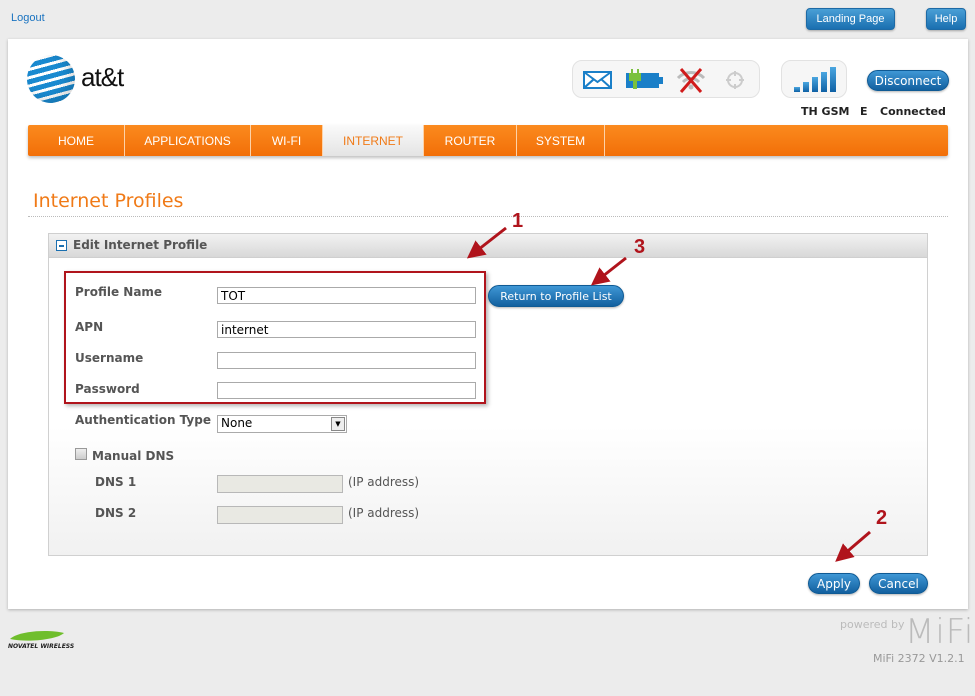 The width and height of the screenshot is (975, 696). I want to click on signal-bars-icon, so click(815, 79).